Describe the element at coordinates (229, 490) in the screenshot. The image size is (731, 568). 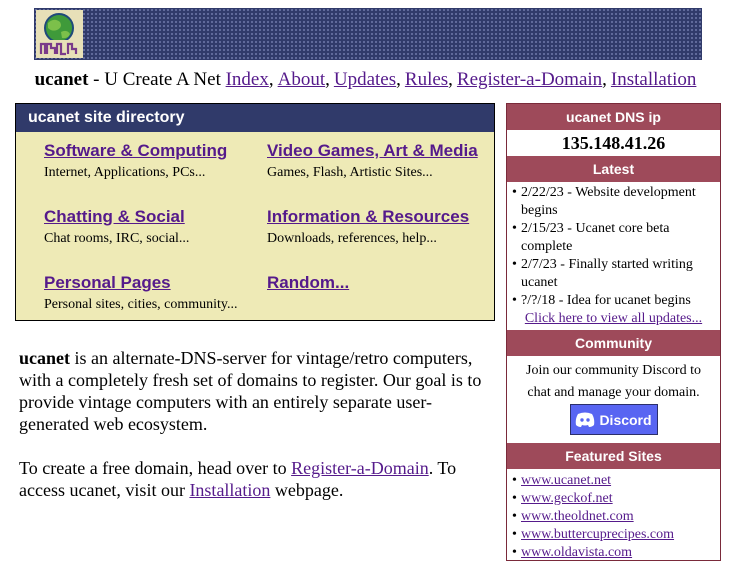
I see `installation-link: Installation` at that location.